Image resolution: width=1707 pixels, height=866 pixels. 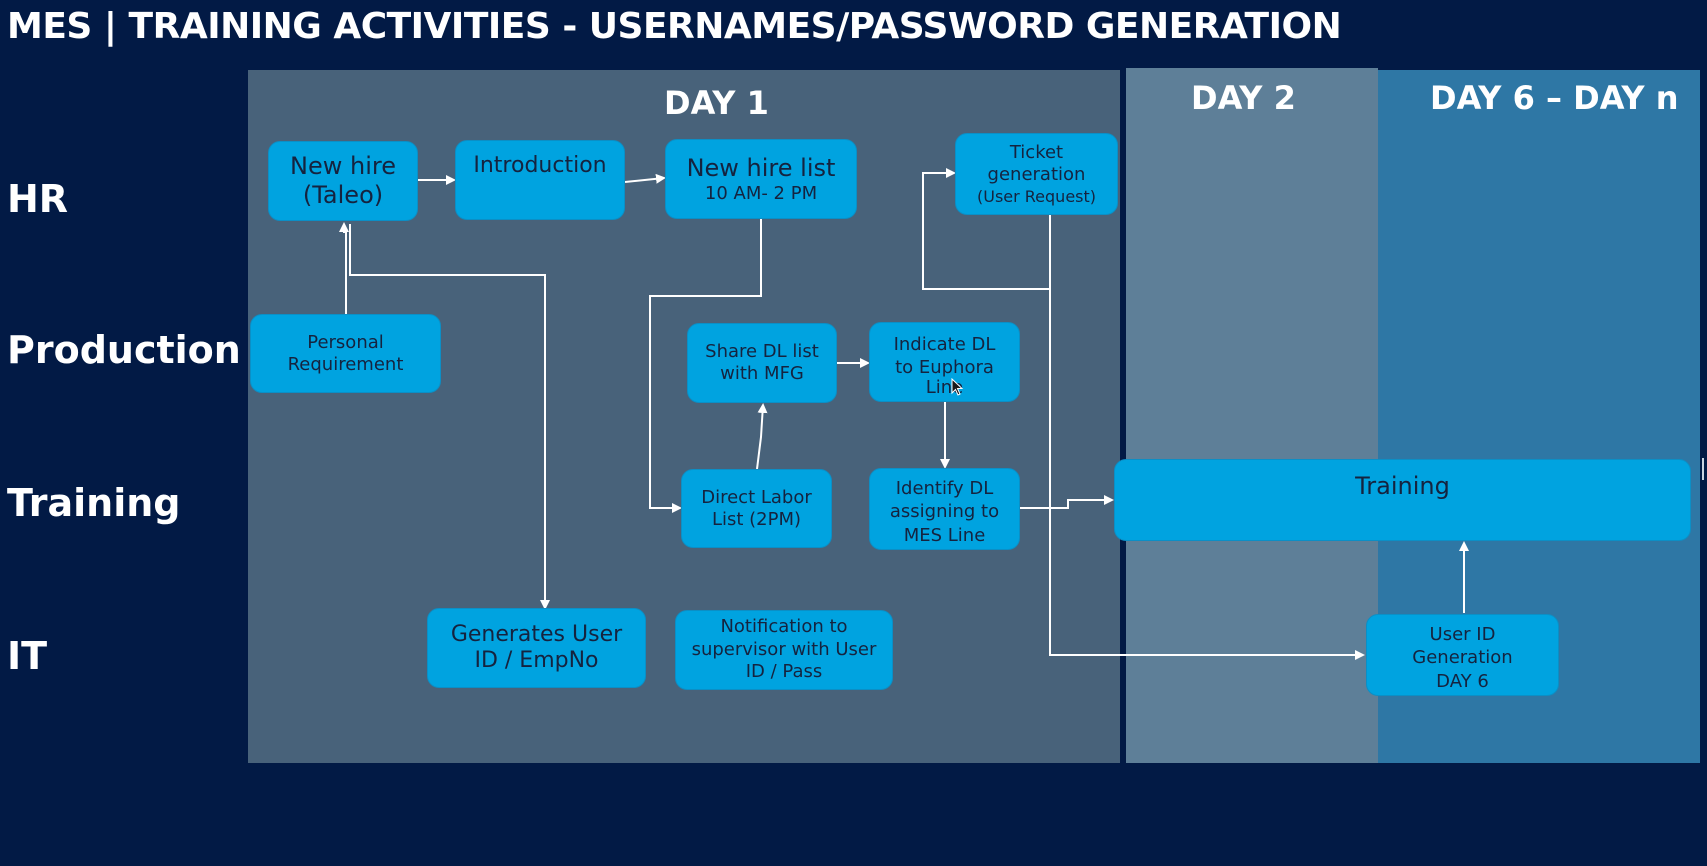 I want to click on box-indicate-dl-line1: Indicate DL, so click(x=944, y=344).